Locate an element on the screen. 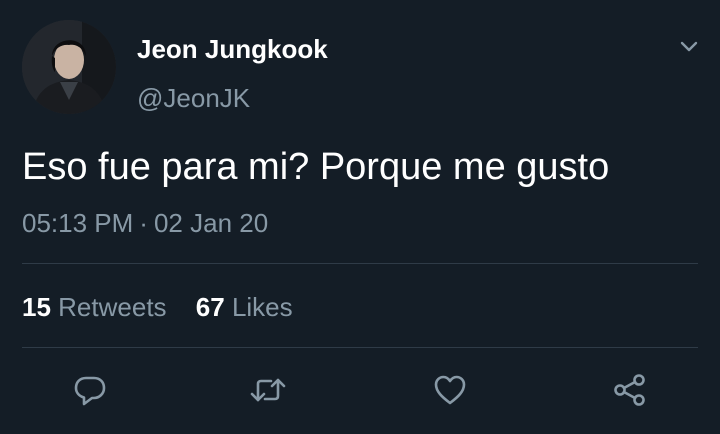 The height and width of the screenshot is (434, 720). likes-stat: 67 Likes is located at coordinates (244, 307).